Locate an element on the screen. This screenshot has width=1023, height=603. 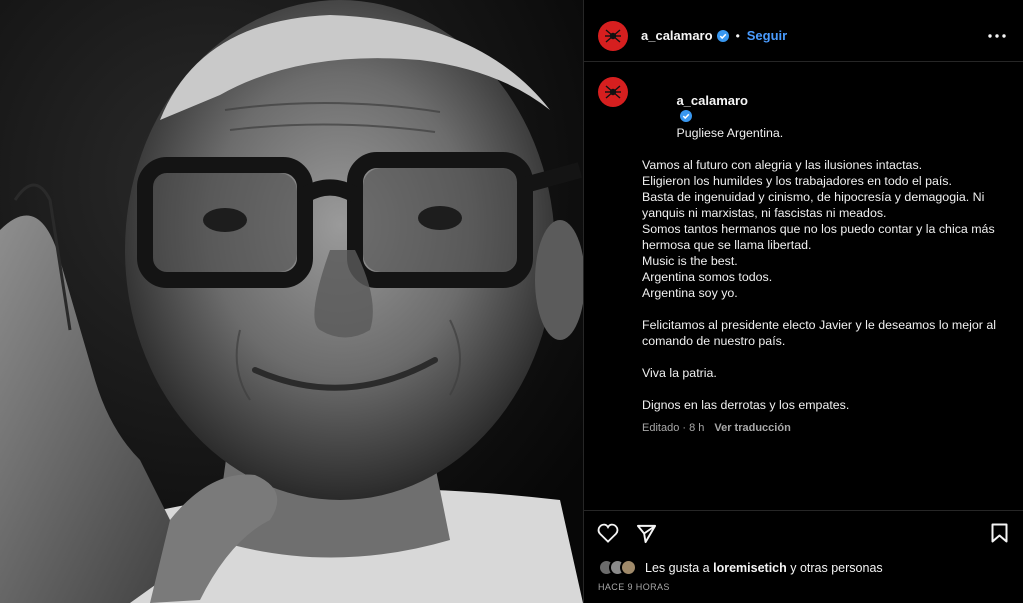
caption-username: a_calamaro is located at coordinates (712, 100).